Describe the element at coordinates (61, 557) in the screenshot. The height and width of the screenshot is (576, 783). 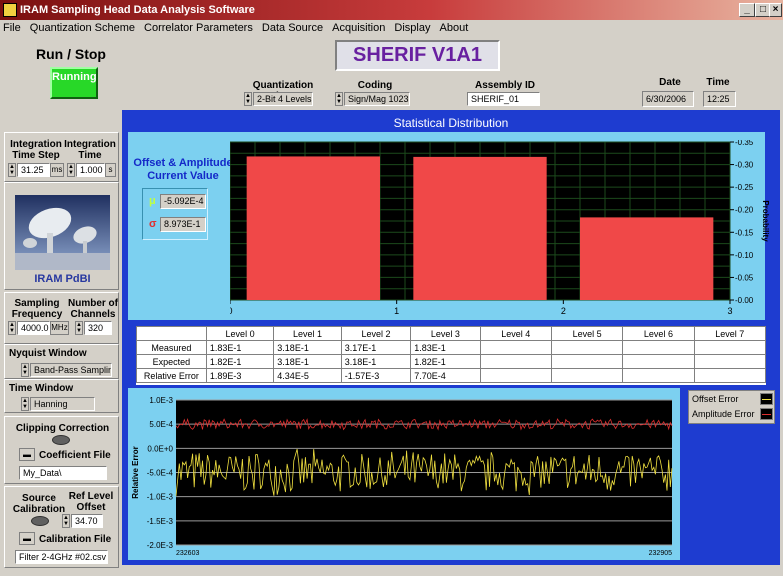
I see `calibration-file-input: Filter 2-4GHz #02.csv` at that location.